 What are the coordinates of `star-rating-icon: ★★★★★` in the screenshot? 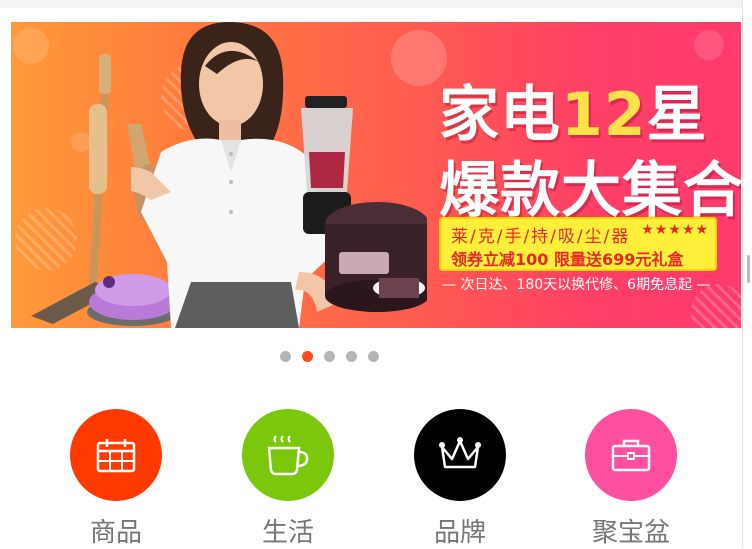 It's located at (675, 230).